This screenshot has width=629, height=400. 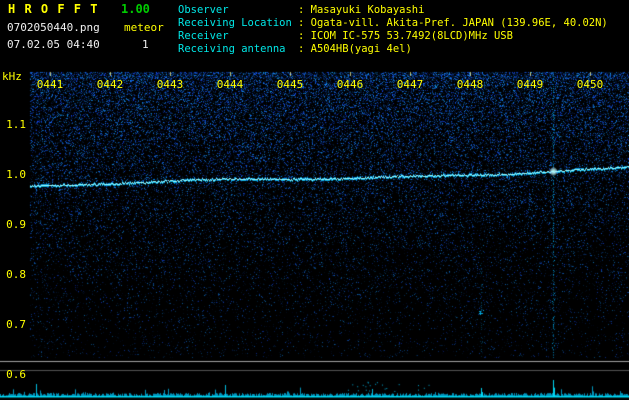 I want to click on freq-tick-label-0-6: 0.6, so click(x=16, y=374).